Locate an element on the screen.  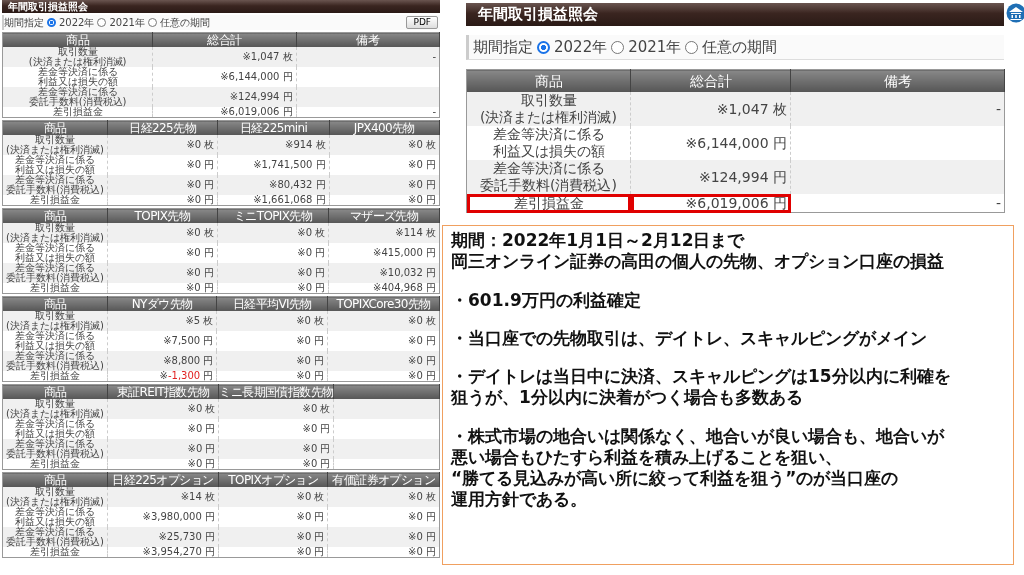
period-label: 期間指定 is located at coordinates (503, 47).